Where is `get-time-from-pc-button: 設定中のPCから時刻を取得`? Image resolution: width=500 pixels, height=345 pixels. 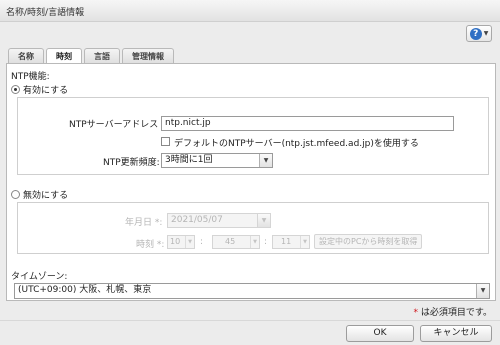 get-time-from-pc-button: 設定中のPCから時刻を取得 is located at coordinates (368, 241).